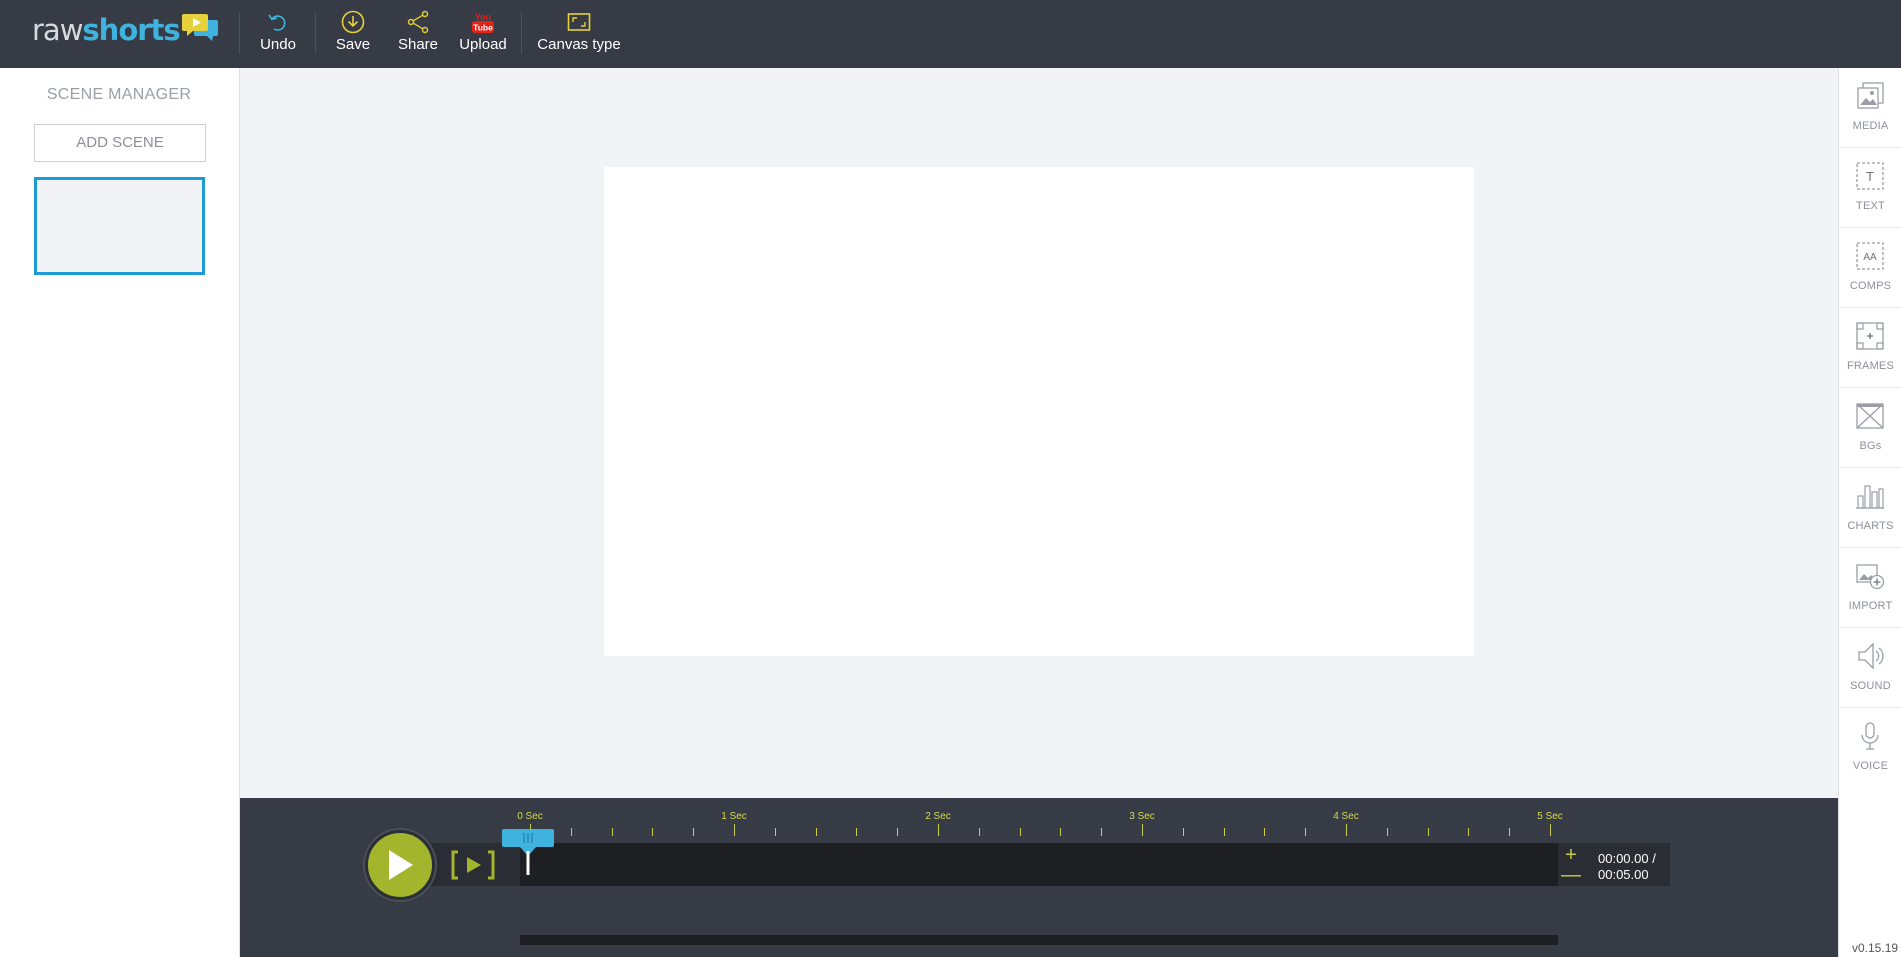 The width and height of the screenshot is (1901, 957). Describe the element at coordinates (938, 816) in the screenshot. I see `ruler-tick-label: 2 Sec` at that location.